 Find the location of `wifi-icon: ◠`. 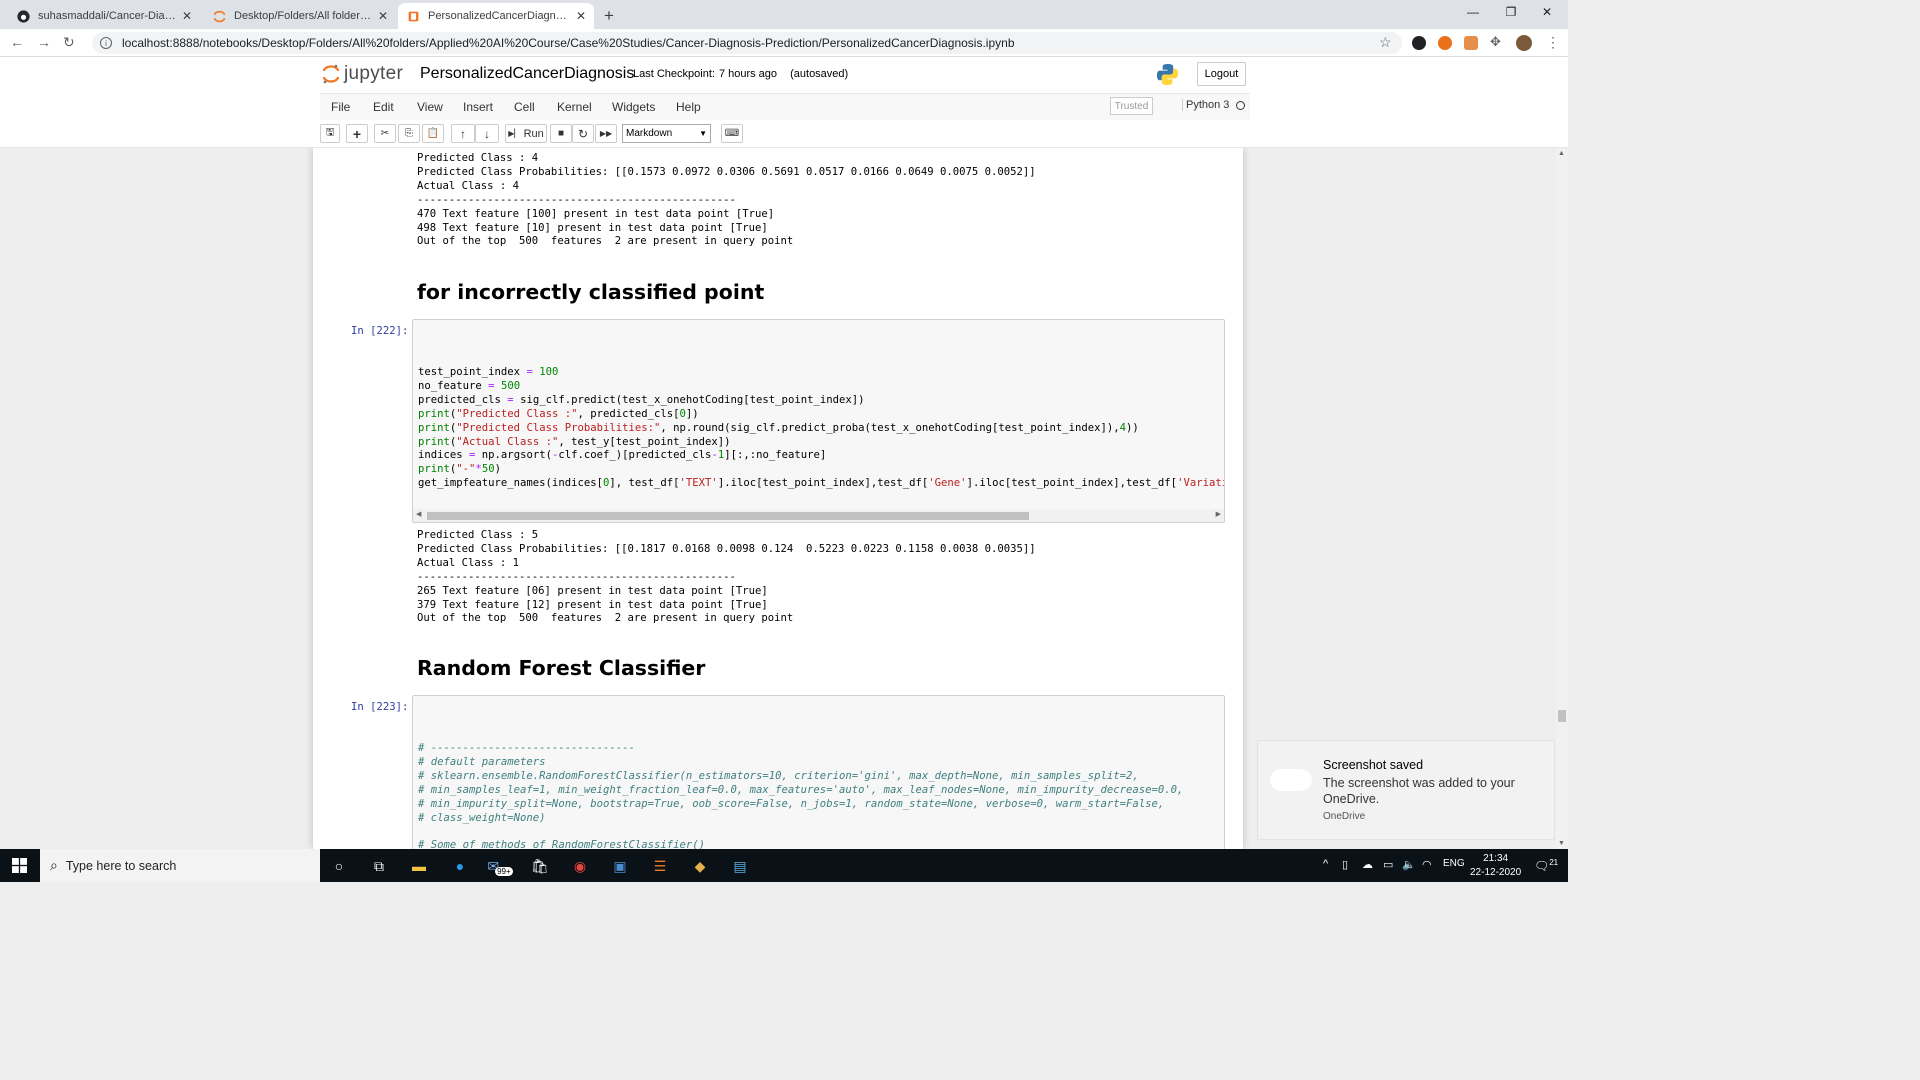

wifi-icon: ◠ is located at coordinates (1427, 864).